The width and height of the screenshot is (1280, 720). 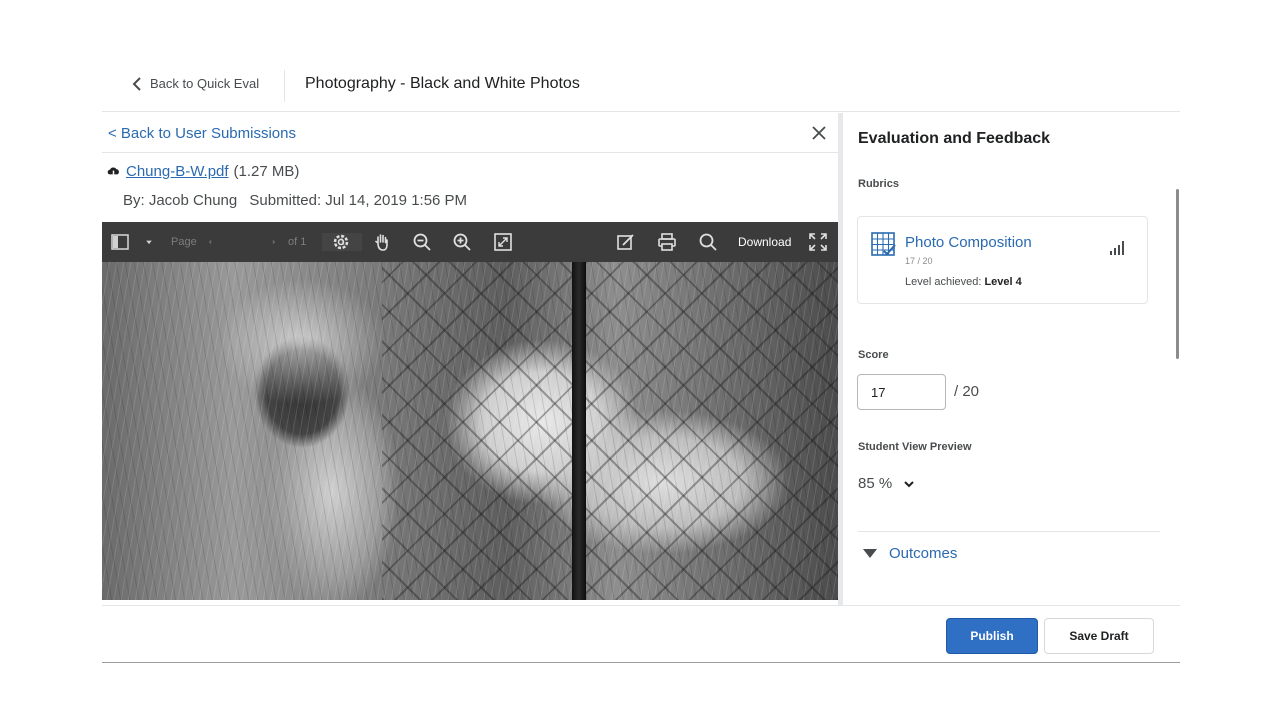 I want to click on score-max: / 20, so click(x=967, y=391).